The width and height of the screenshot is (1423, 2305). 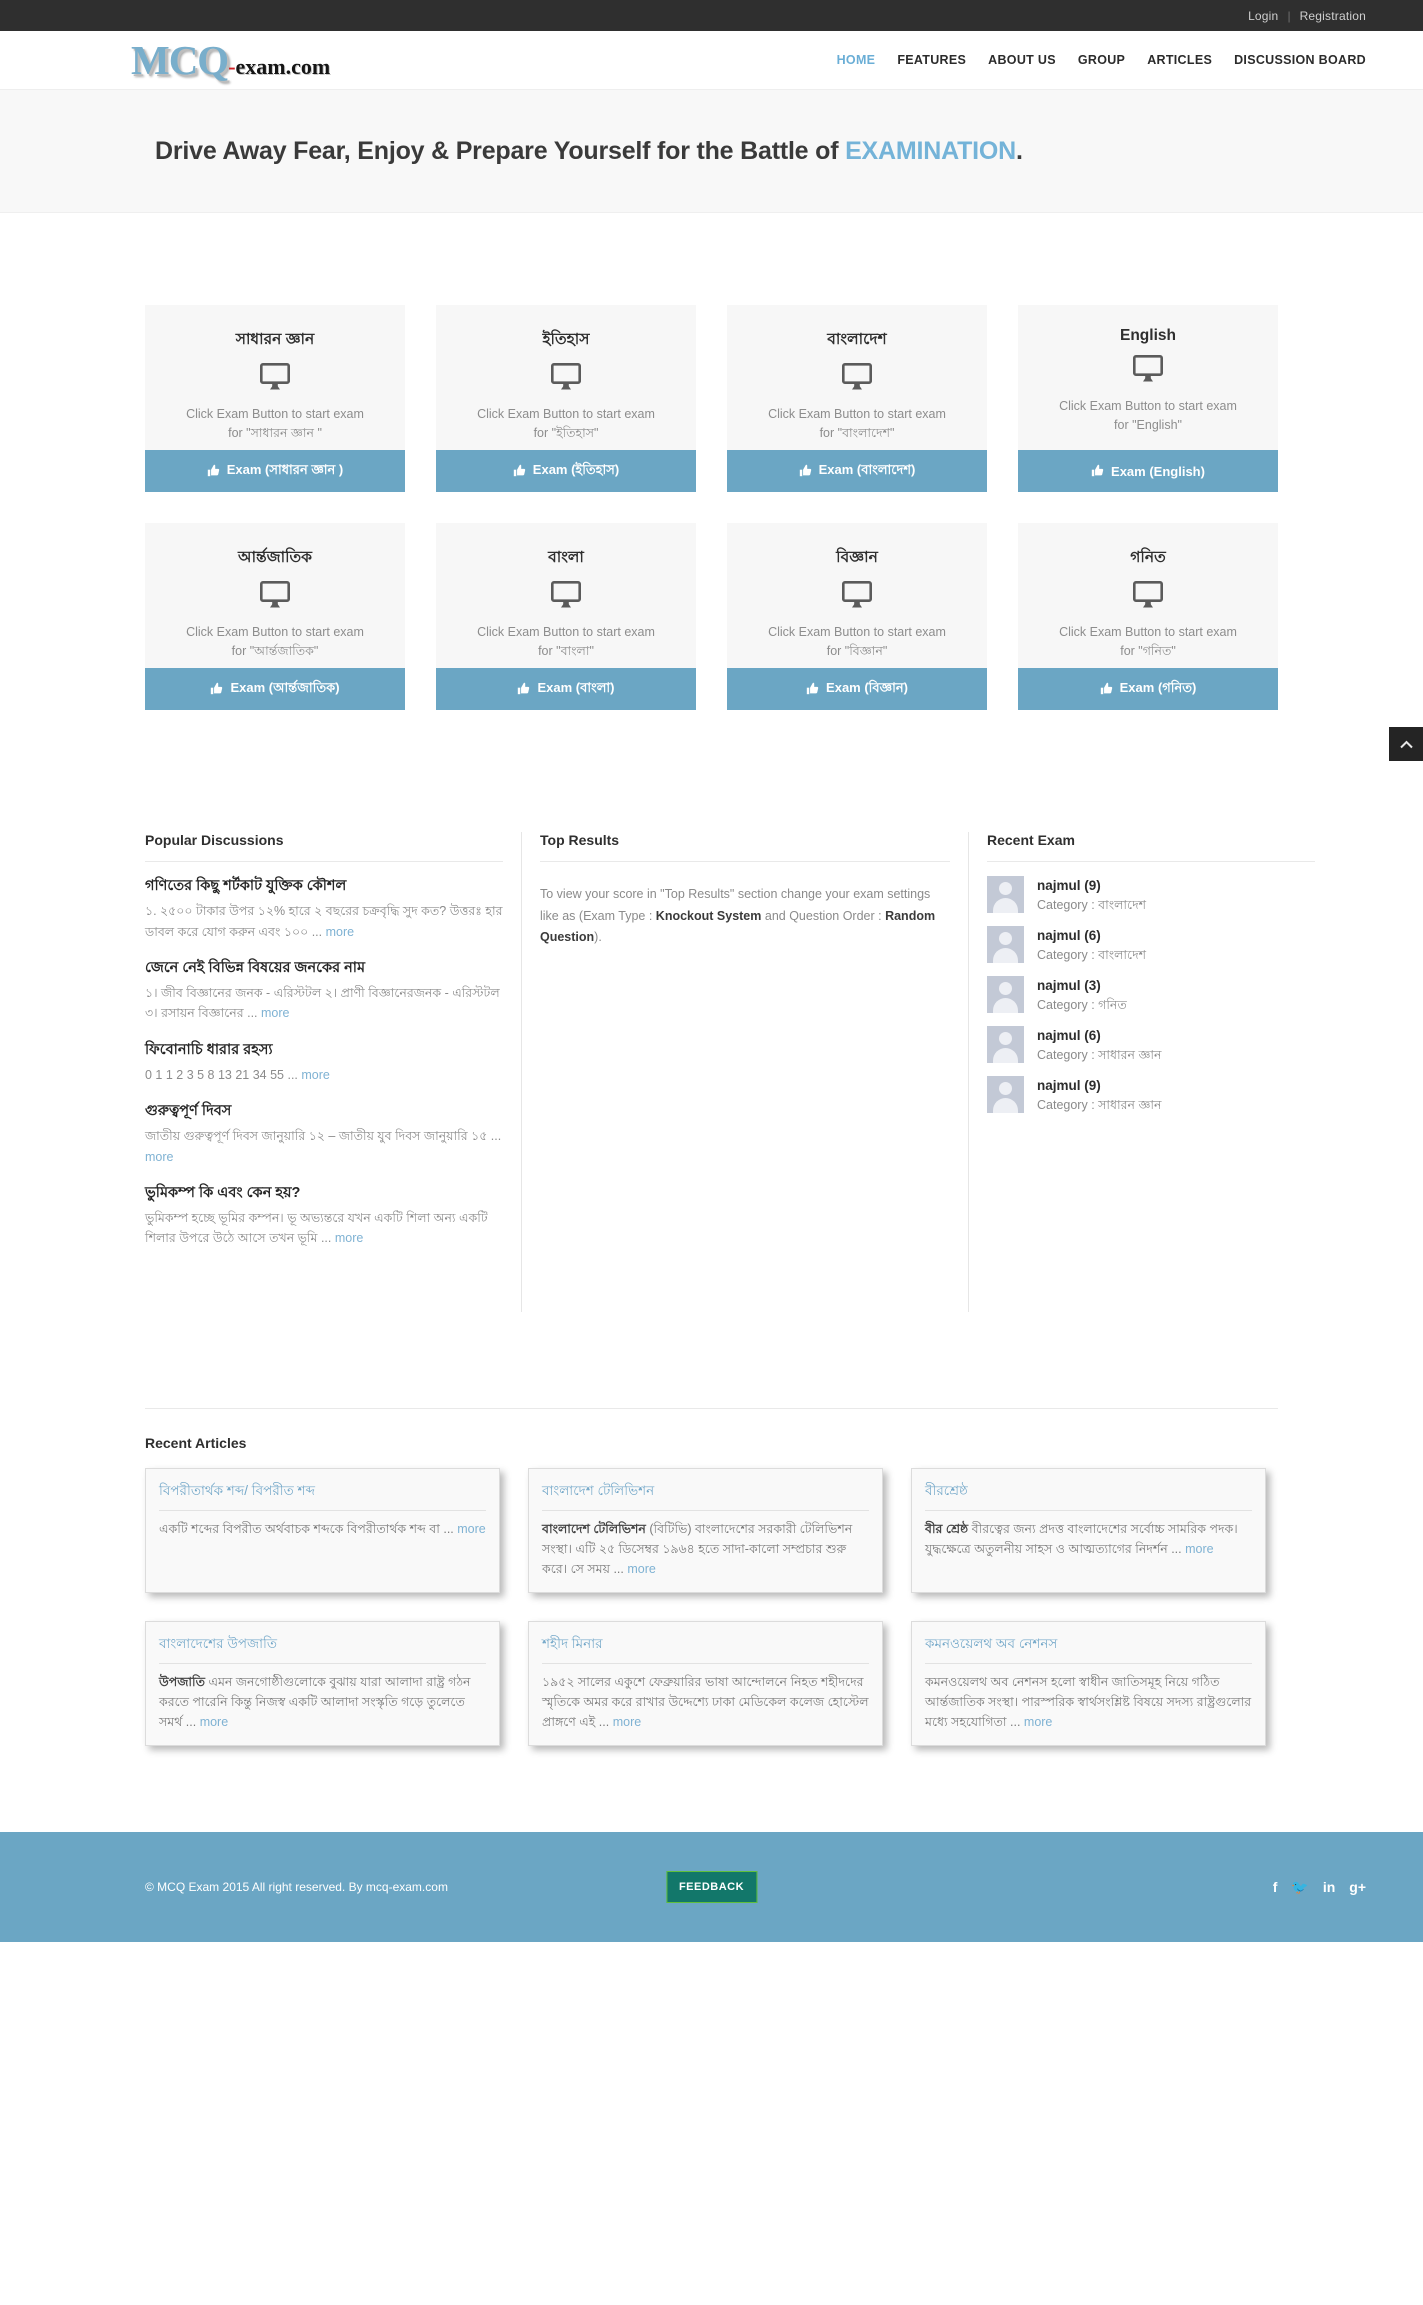 I want to click on nav-item-articles: ARTICLES, so click(x=1179, y=60).